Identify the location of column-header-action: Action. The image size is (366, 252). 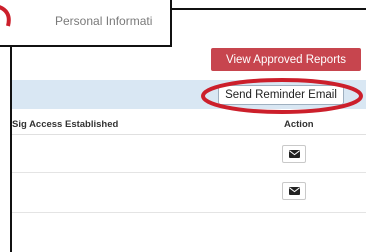
(299, 124).